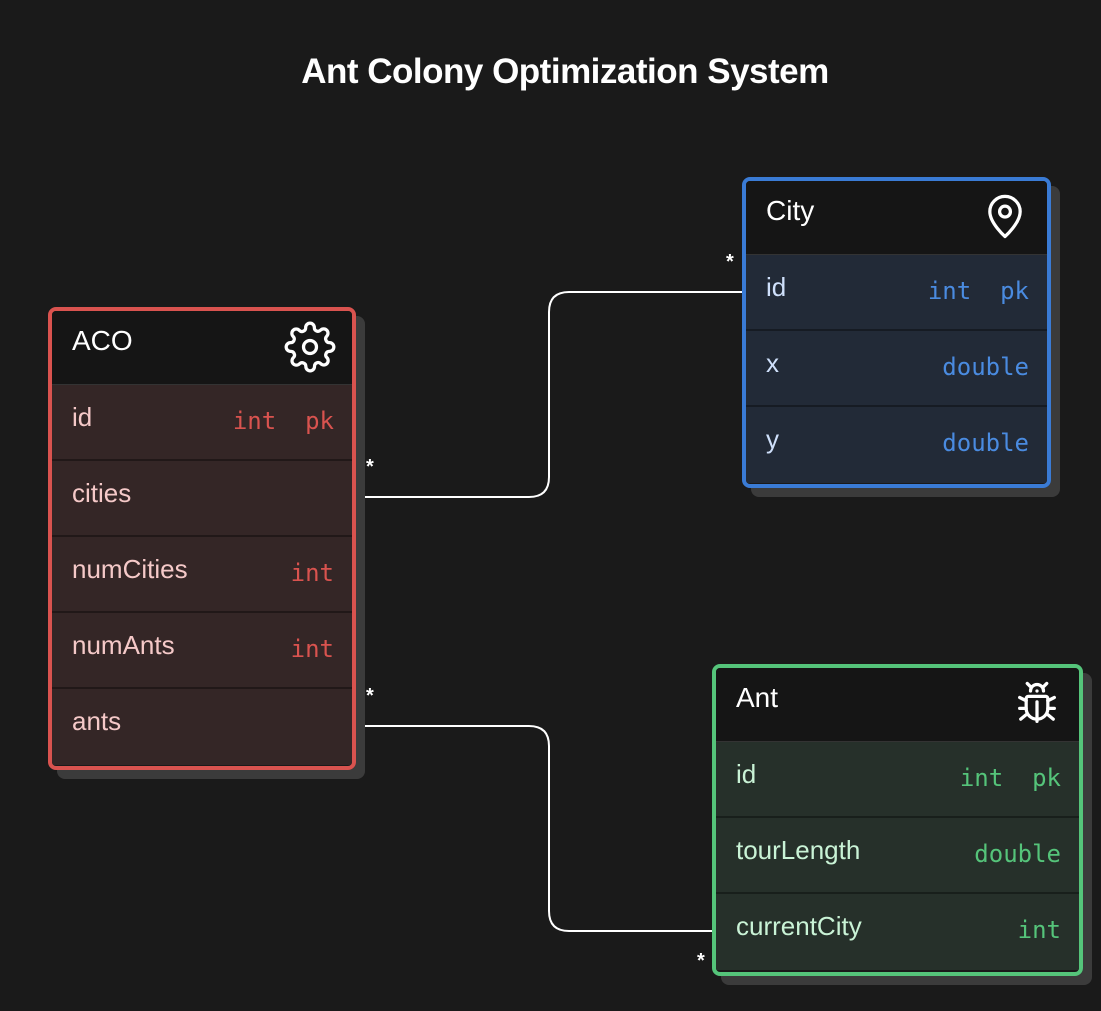  I want to click on gear-icon, so click(310, 347).